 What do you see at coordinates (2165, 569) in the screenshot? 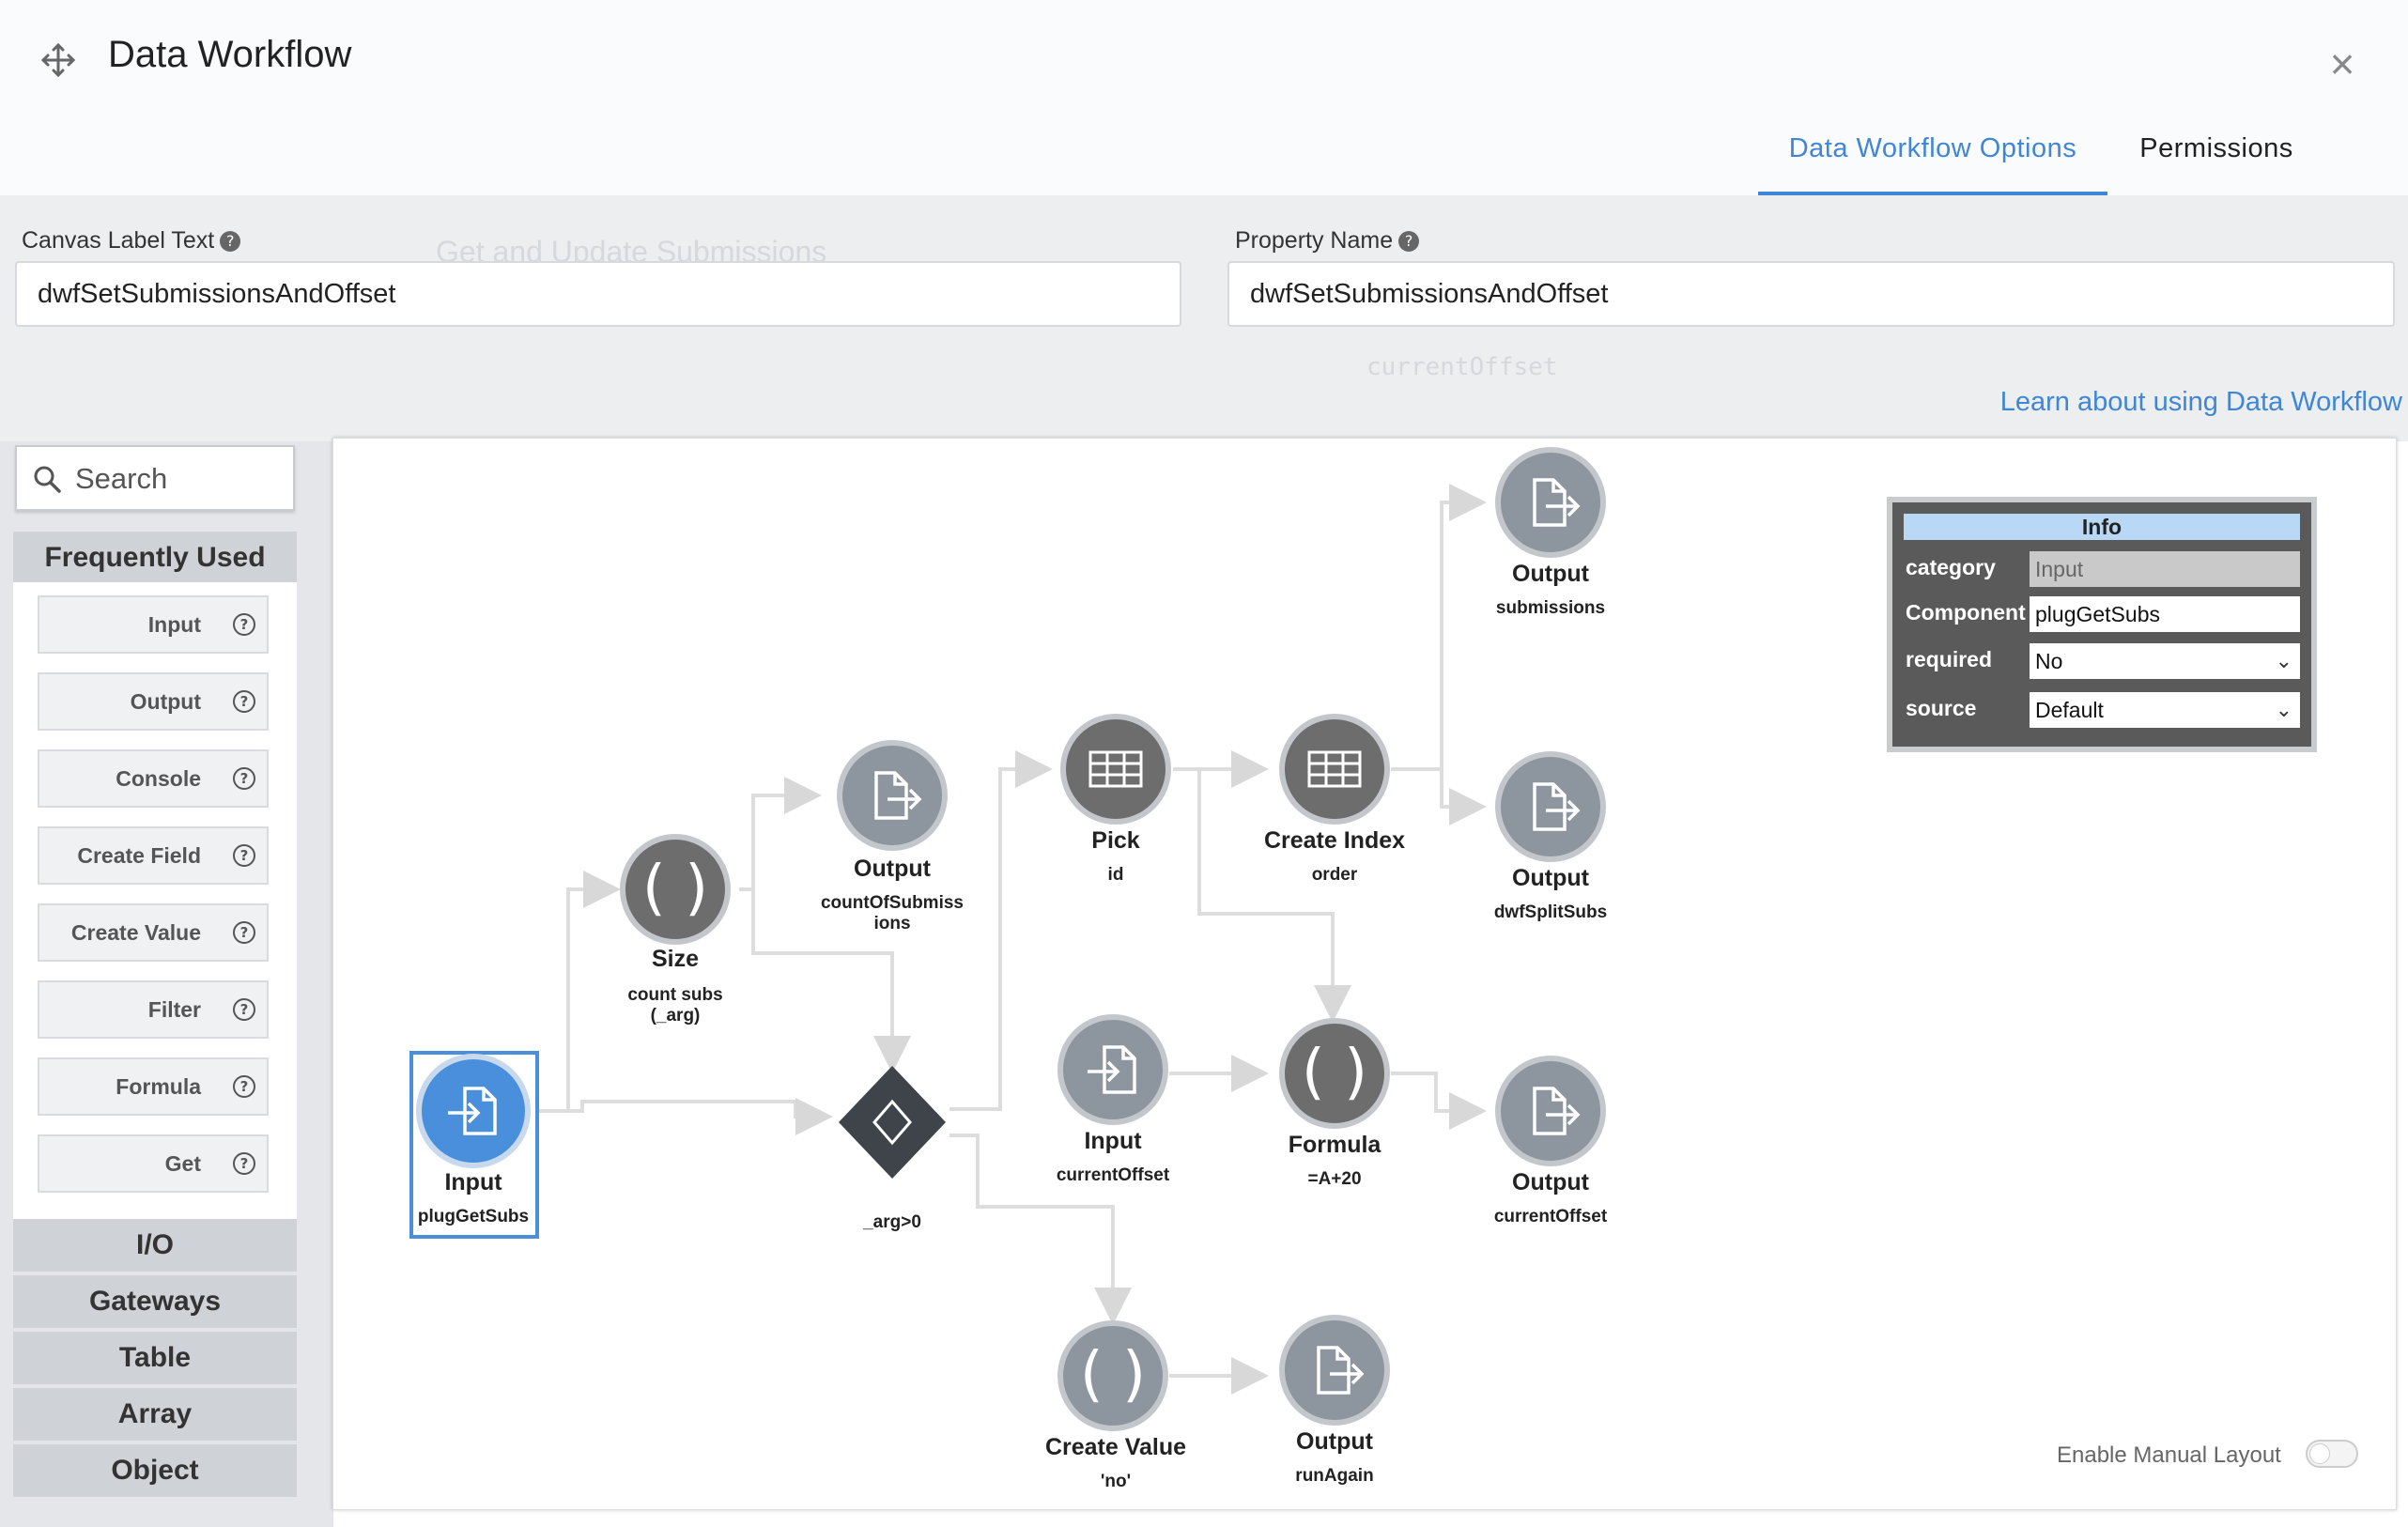
I see `category-field: Input` at bounding box center [2165, 569].